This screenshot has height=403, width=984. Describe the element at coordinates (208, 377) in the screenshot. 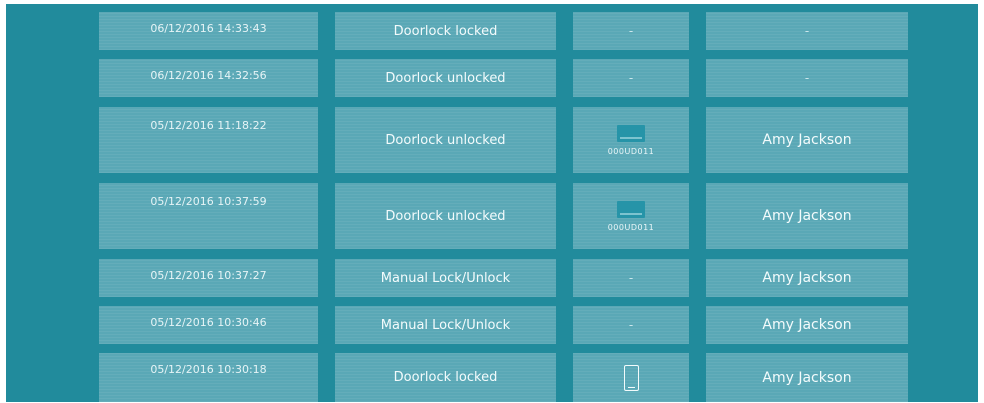

I see `log-datetime: 05/12/2016 10:30:18` at that location.